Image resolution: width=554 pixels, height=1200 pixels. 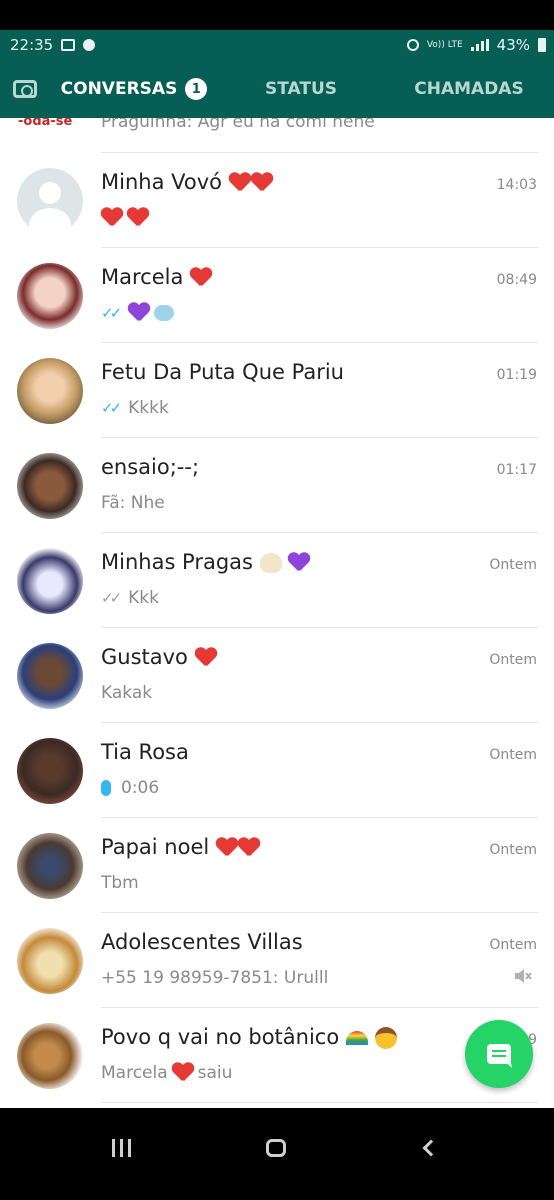 I want to click on chat-name-row: Minha Vovó, so click(x=187, y=182).